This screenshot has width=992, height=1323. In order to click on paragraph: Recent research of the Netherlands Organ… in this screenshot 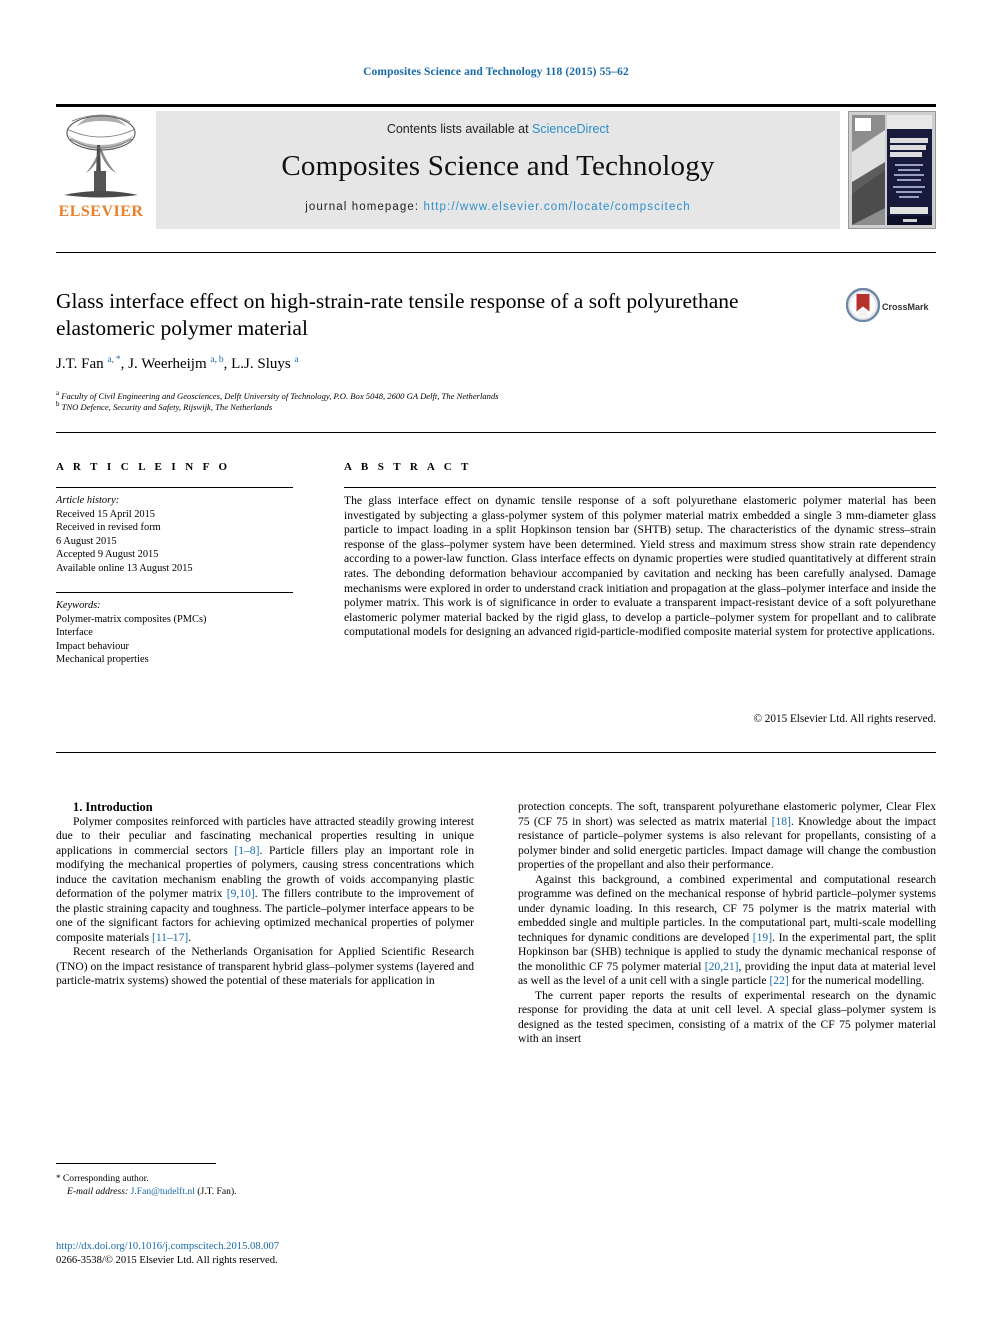, I will do `click(265, 966)`.